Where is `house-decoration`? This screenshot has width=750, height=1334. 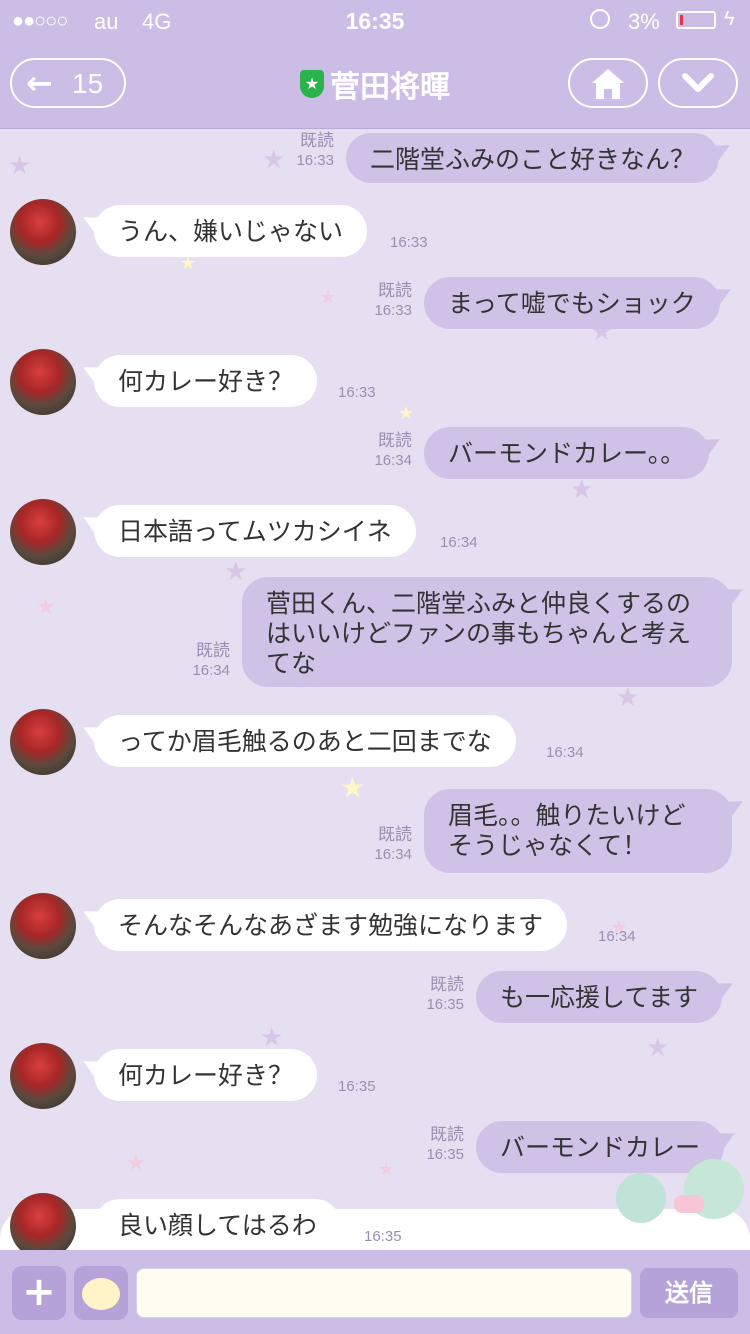 house-decoration is located at coordinates (689, 1204).